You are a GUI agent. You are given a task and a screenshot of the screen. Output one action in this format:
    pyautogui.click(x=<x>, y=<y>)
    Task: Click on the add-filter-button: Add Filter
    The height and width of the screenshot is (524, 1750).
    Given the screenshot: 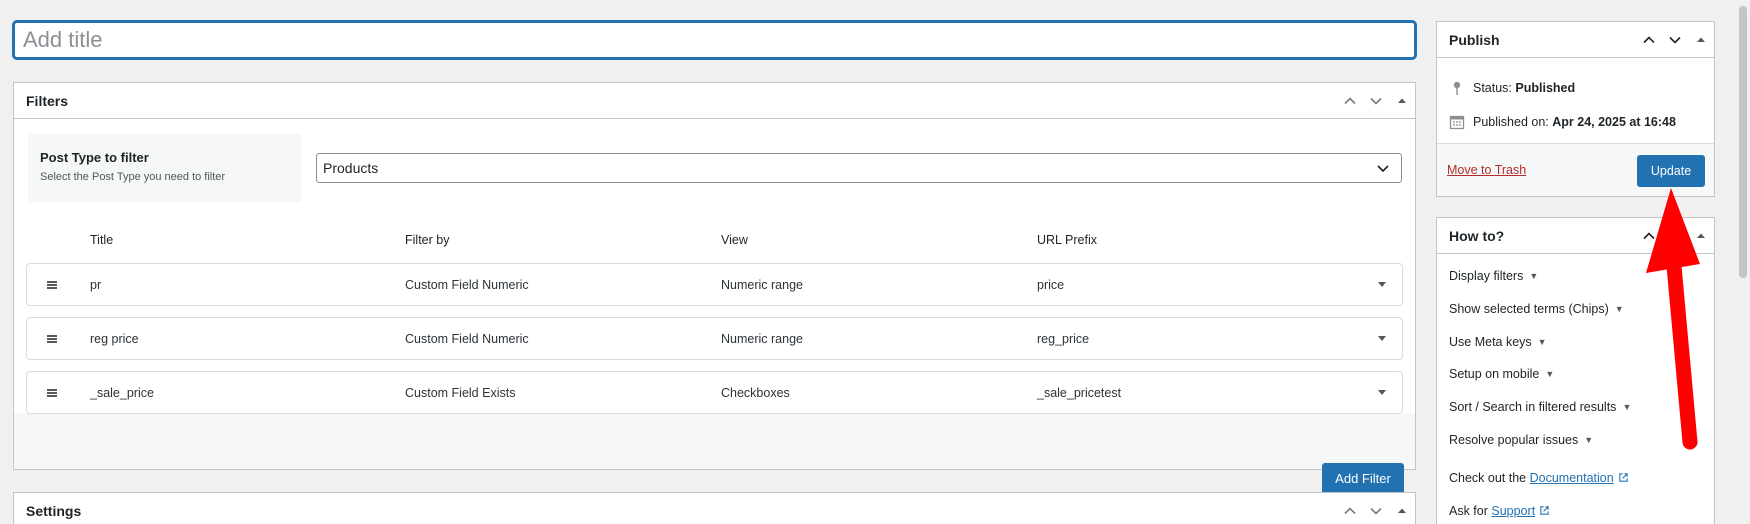 What is the action you would take?
    pyautogui.click(x=1363, y=478)
    